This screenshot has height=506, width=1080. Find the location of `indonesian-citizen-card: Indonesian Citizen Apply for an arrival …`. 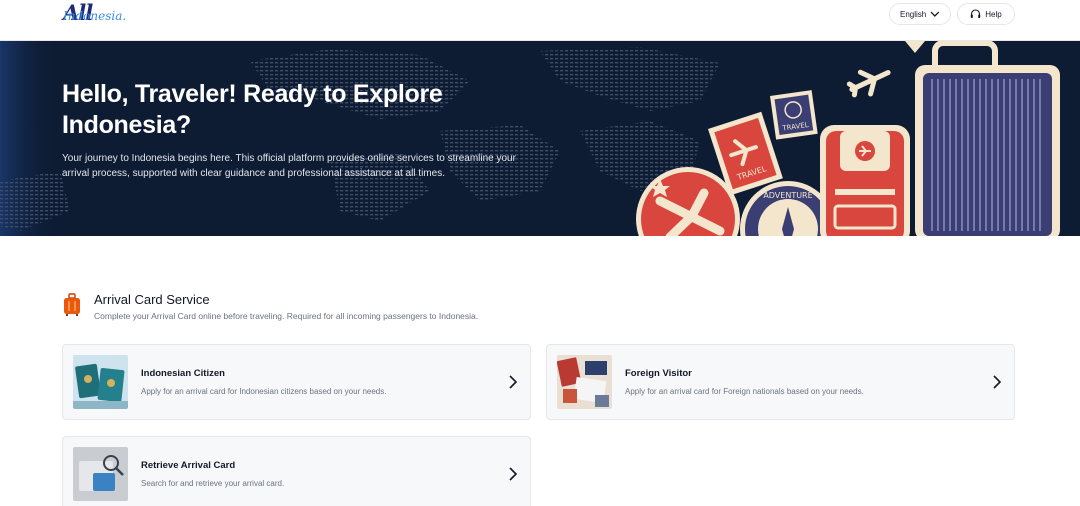

indonesian-citizen-card: Indonesian Citizen Apply for an arrival … is located at coordinates (296, 382).